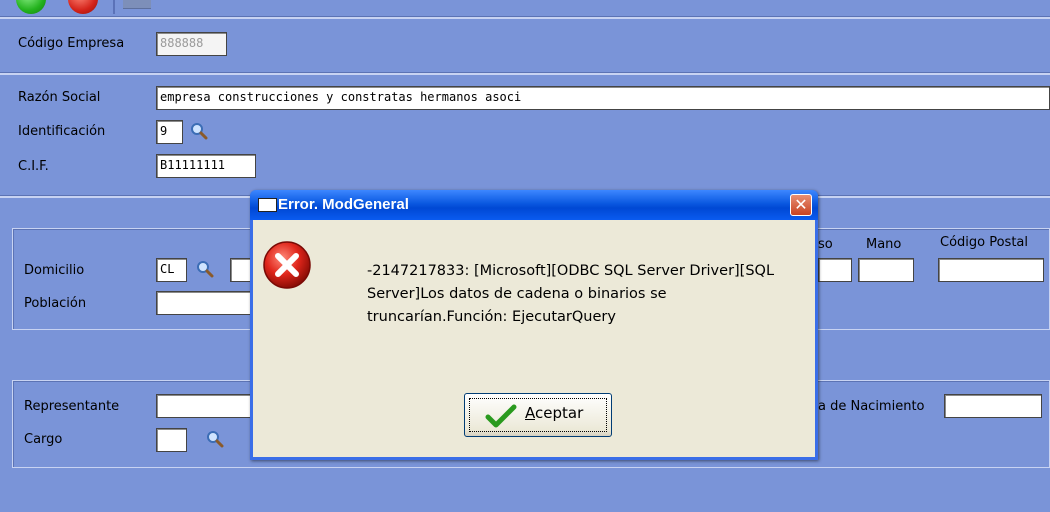 The image size is (1050, 512). What do you see at coordinates (501, 416) in the screenshot?
I see `checkmark-icon` at bounding box center [501, 416].